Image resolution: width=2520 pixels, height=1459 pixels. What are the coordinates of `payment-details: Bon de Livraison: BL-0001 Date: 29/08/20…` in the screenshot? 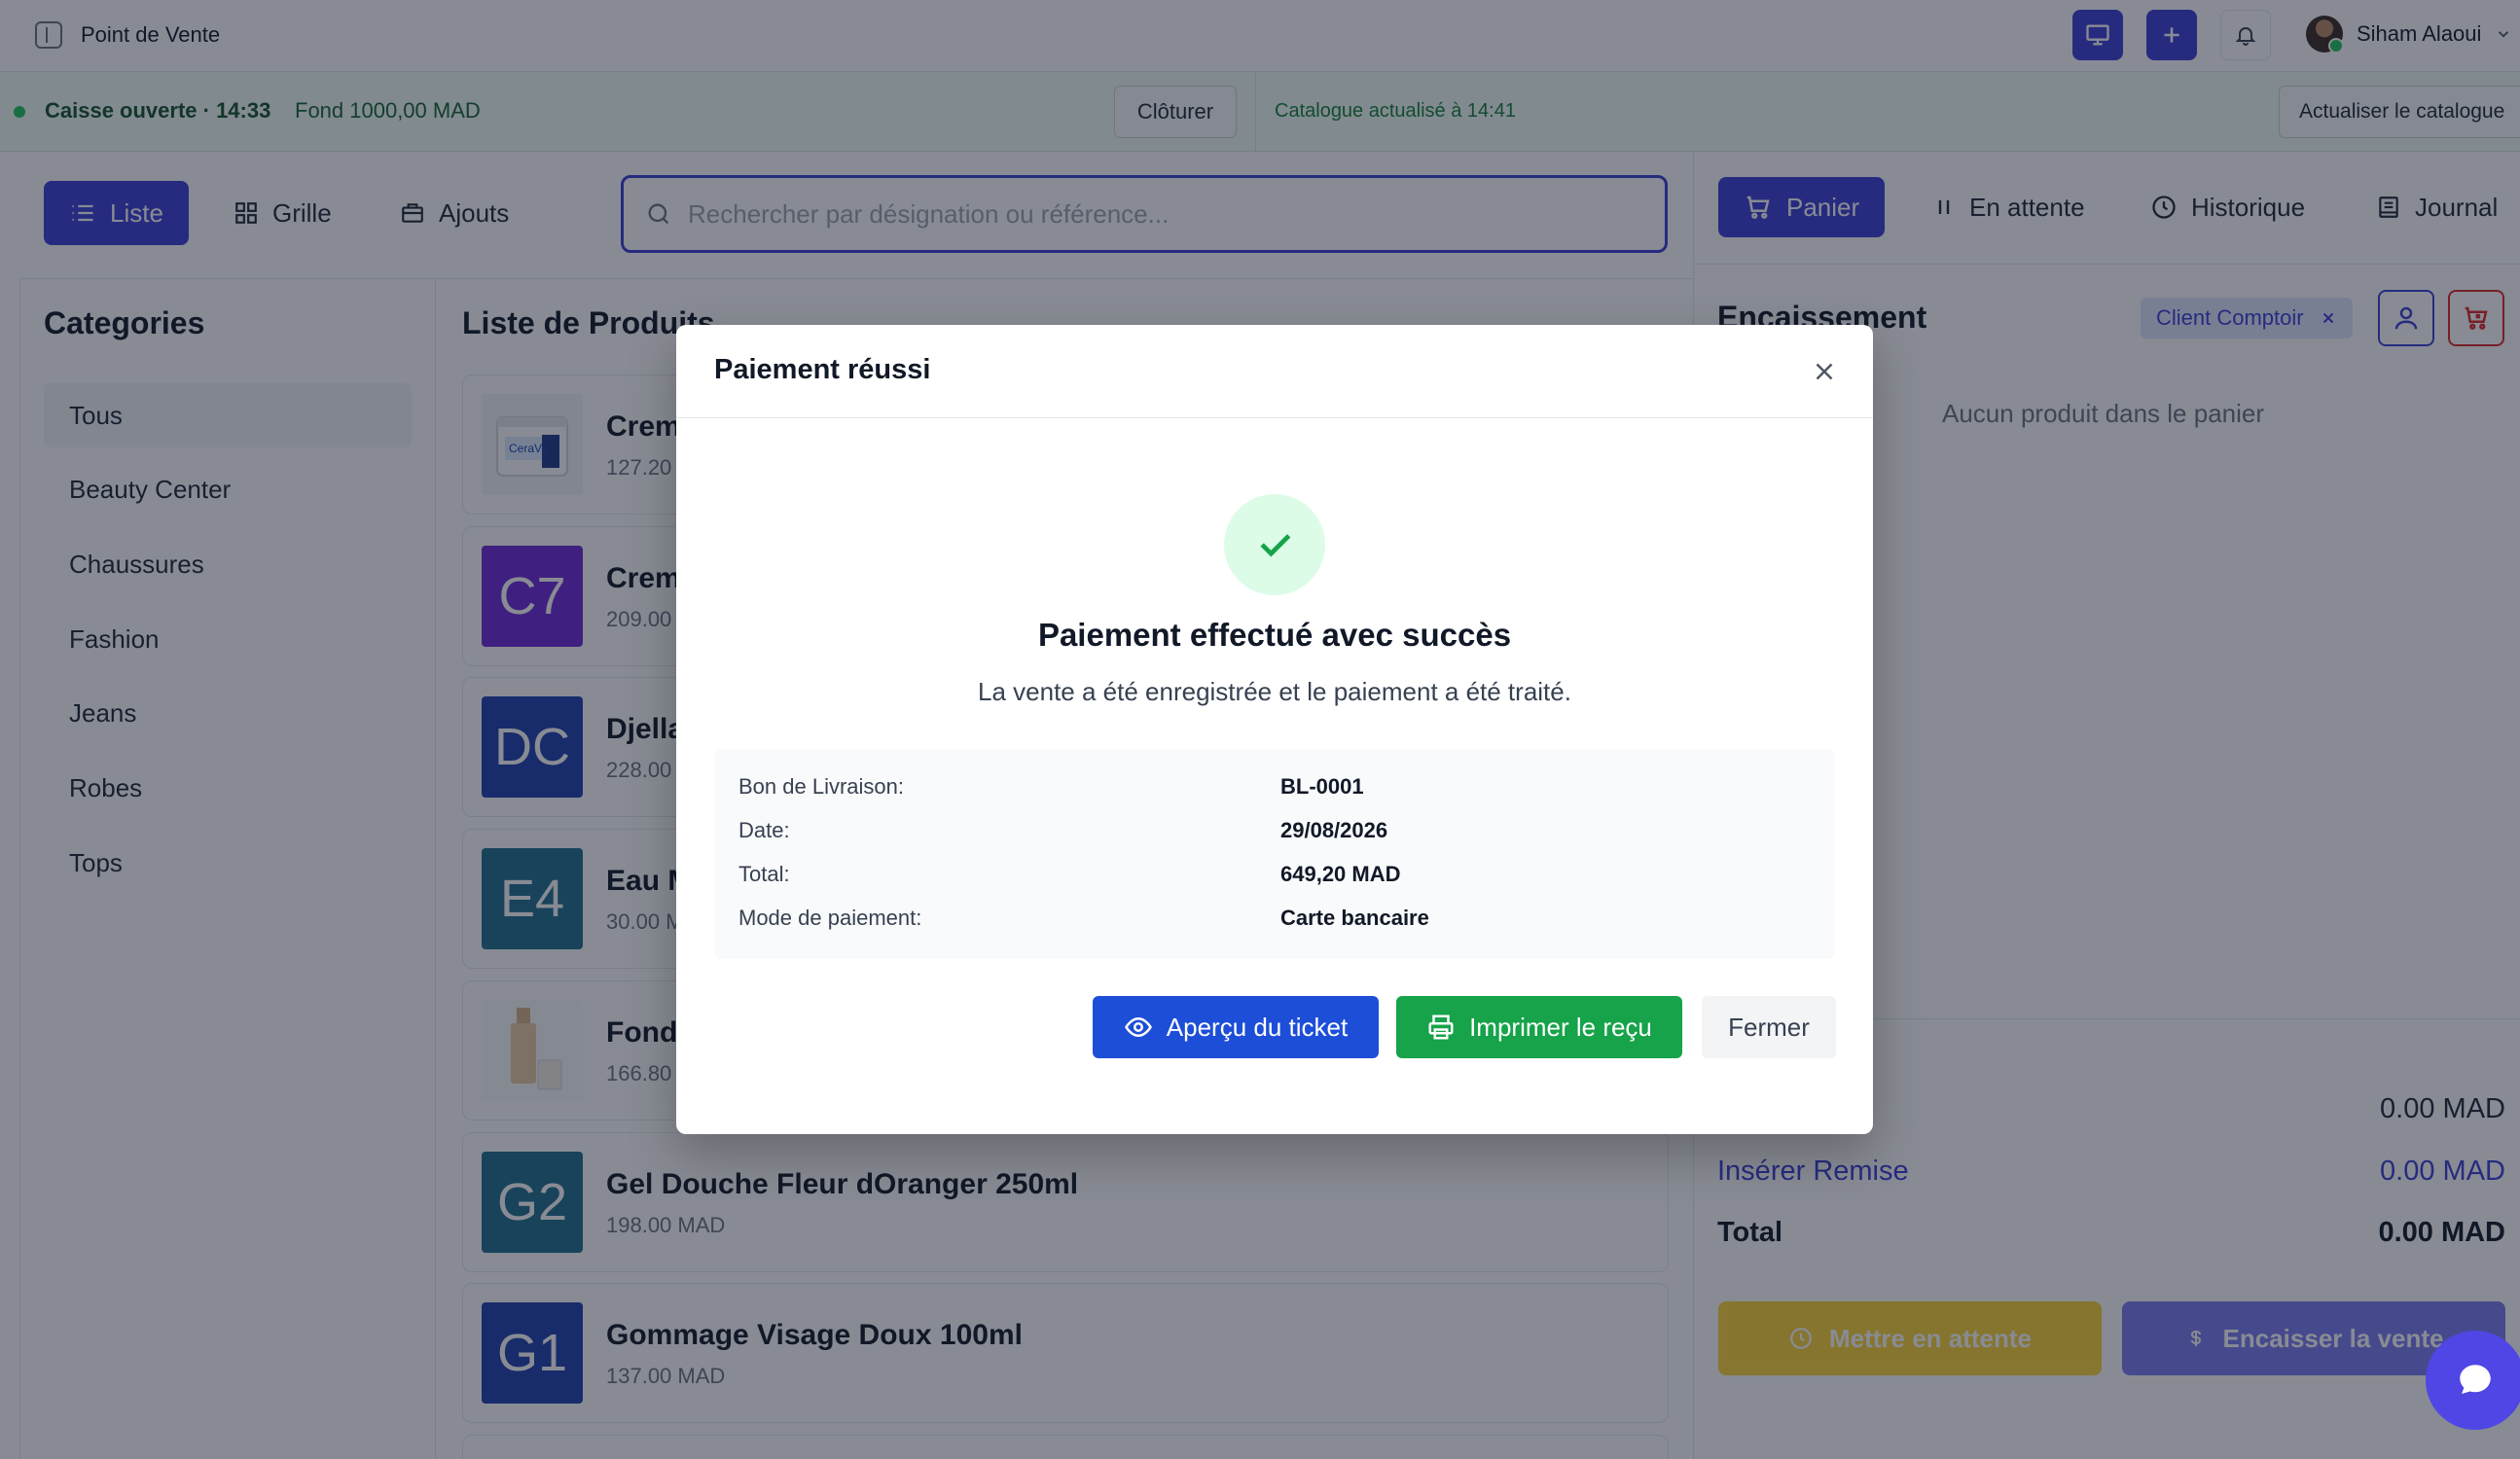 It's located at (1274, 854).